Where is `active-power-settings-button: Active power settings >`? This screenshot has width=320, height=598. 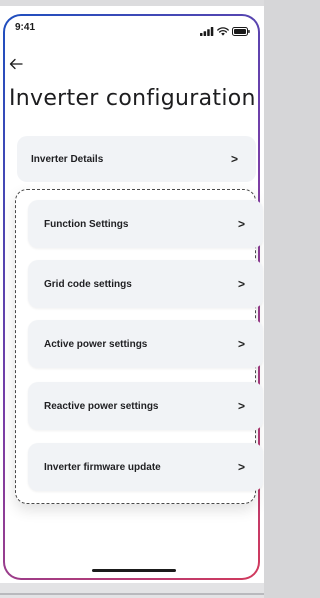
active-power-settings-button: Active power settings > is located at coordinates (145, 344).